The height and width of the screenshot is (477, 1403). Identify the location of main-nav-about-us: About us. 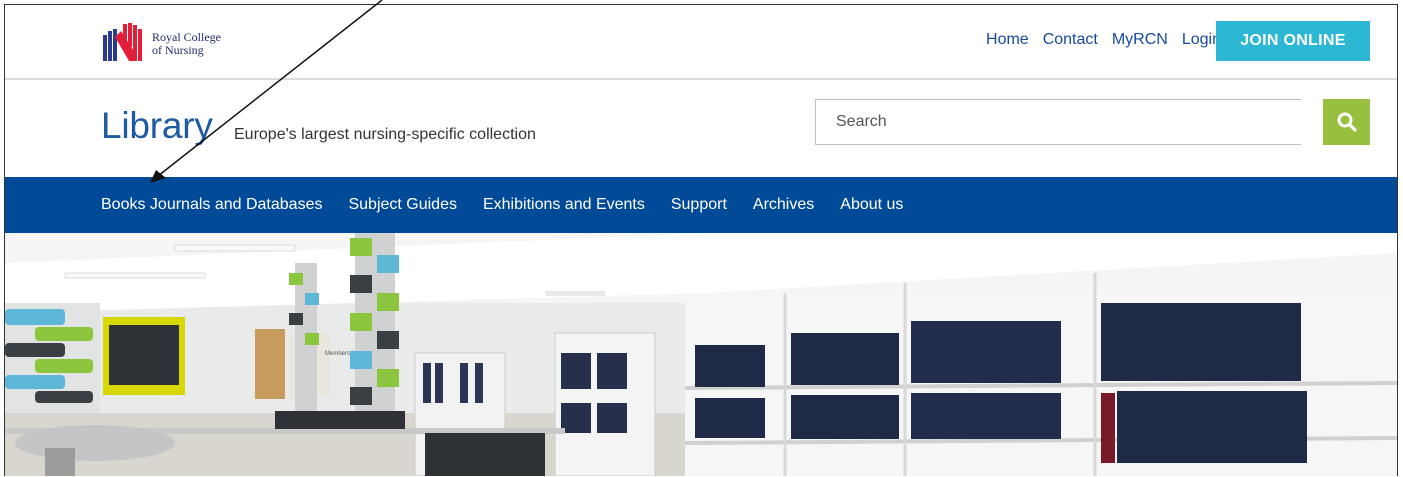
(871, 205).